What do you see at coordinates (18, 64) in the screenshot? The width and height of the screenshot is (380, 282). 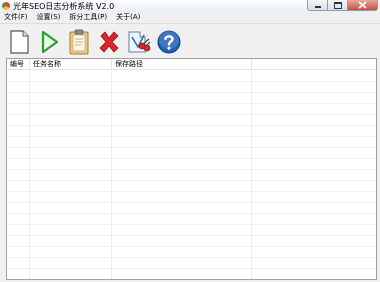 I see `column-header-id: 编号` at bounding box center [18, 64].